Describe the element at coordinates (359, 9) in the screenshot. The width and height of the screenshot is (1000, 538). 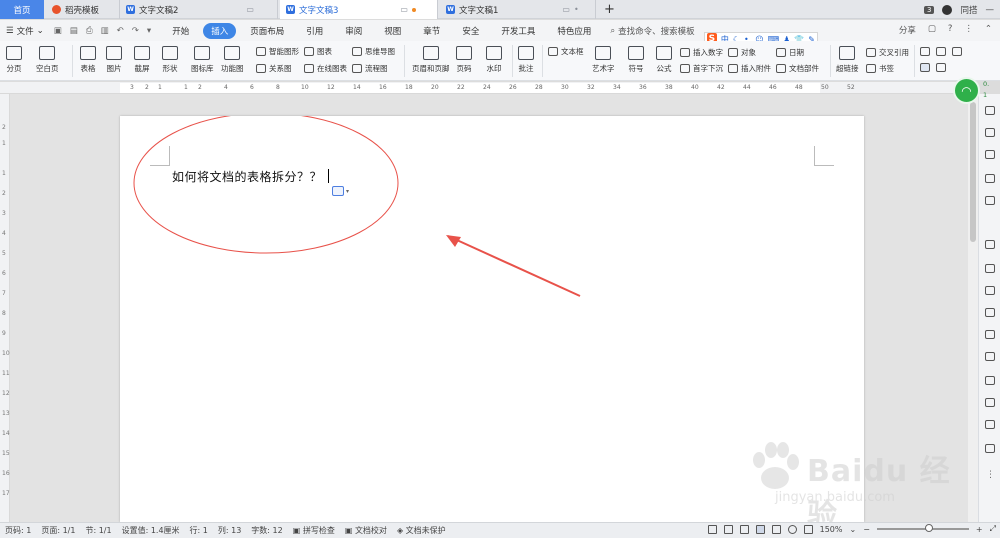
I see `tab-doc3: W 文字文稿3 ▭` at that location.